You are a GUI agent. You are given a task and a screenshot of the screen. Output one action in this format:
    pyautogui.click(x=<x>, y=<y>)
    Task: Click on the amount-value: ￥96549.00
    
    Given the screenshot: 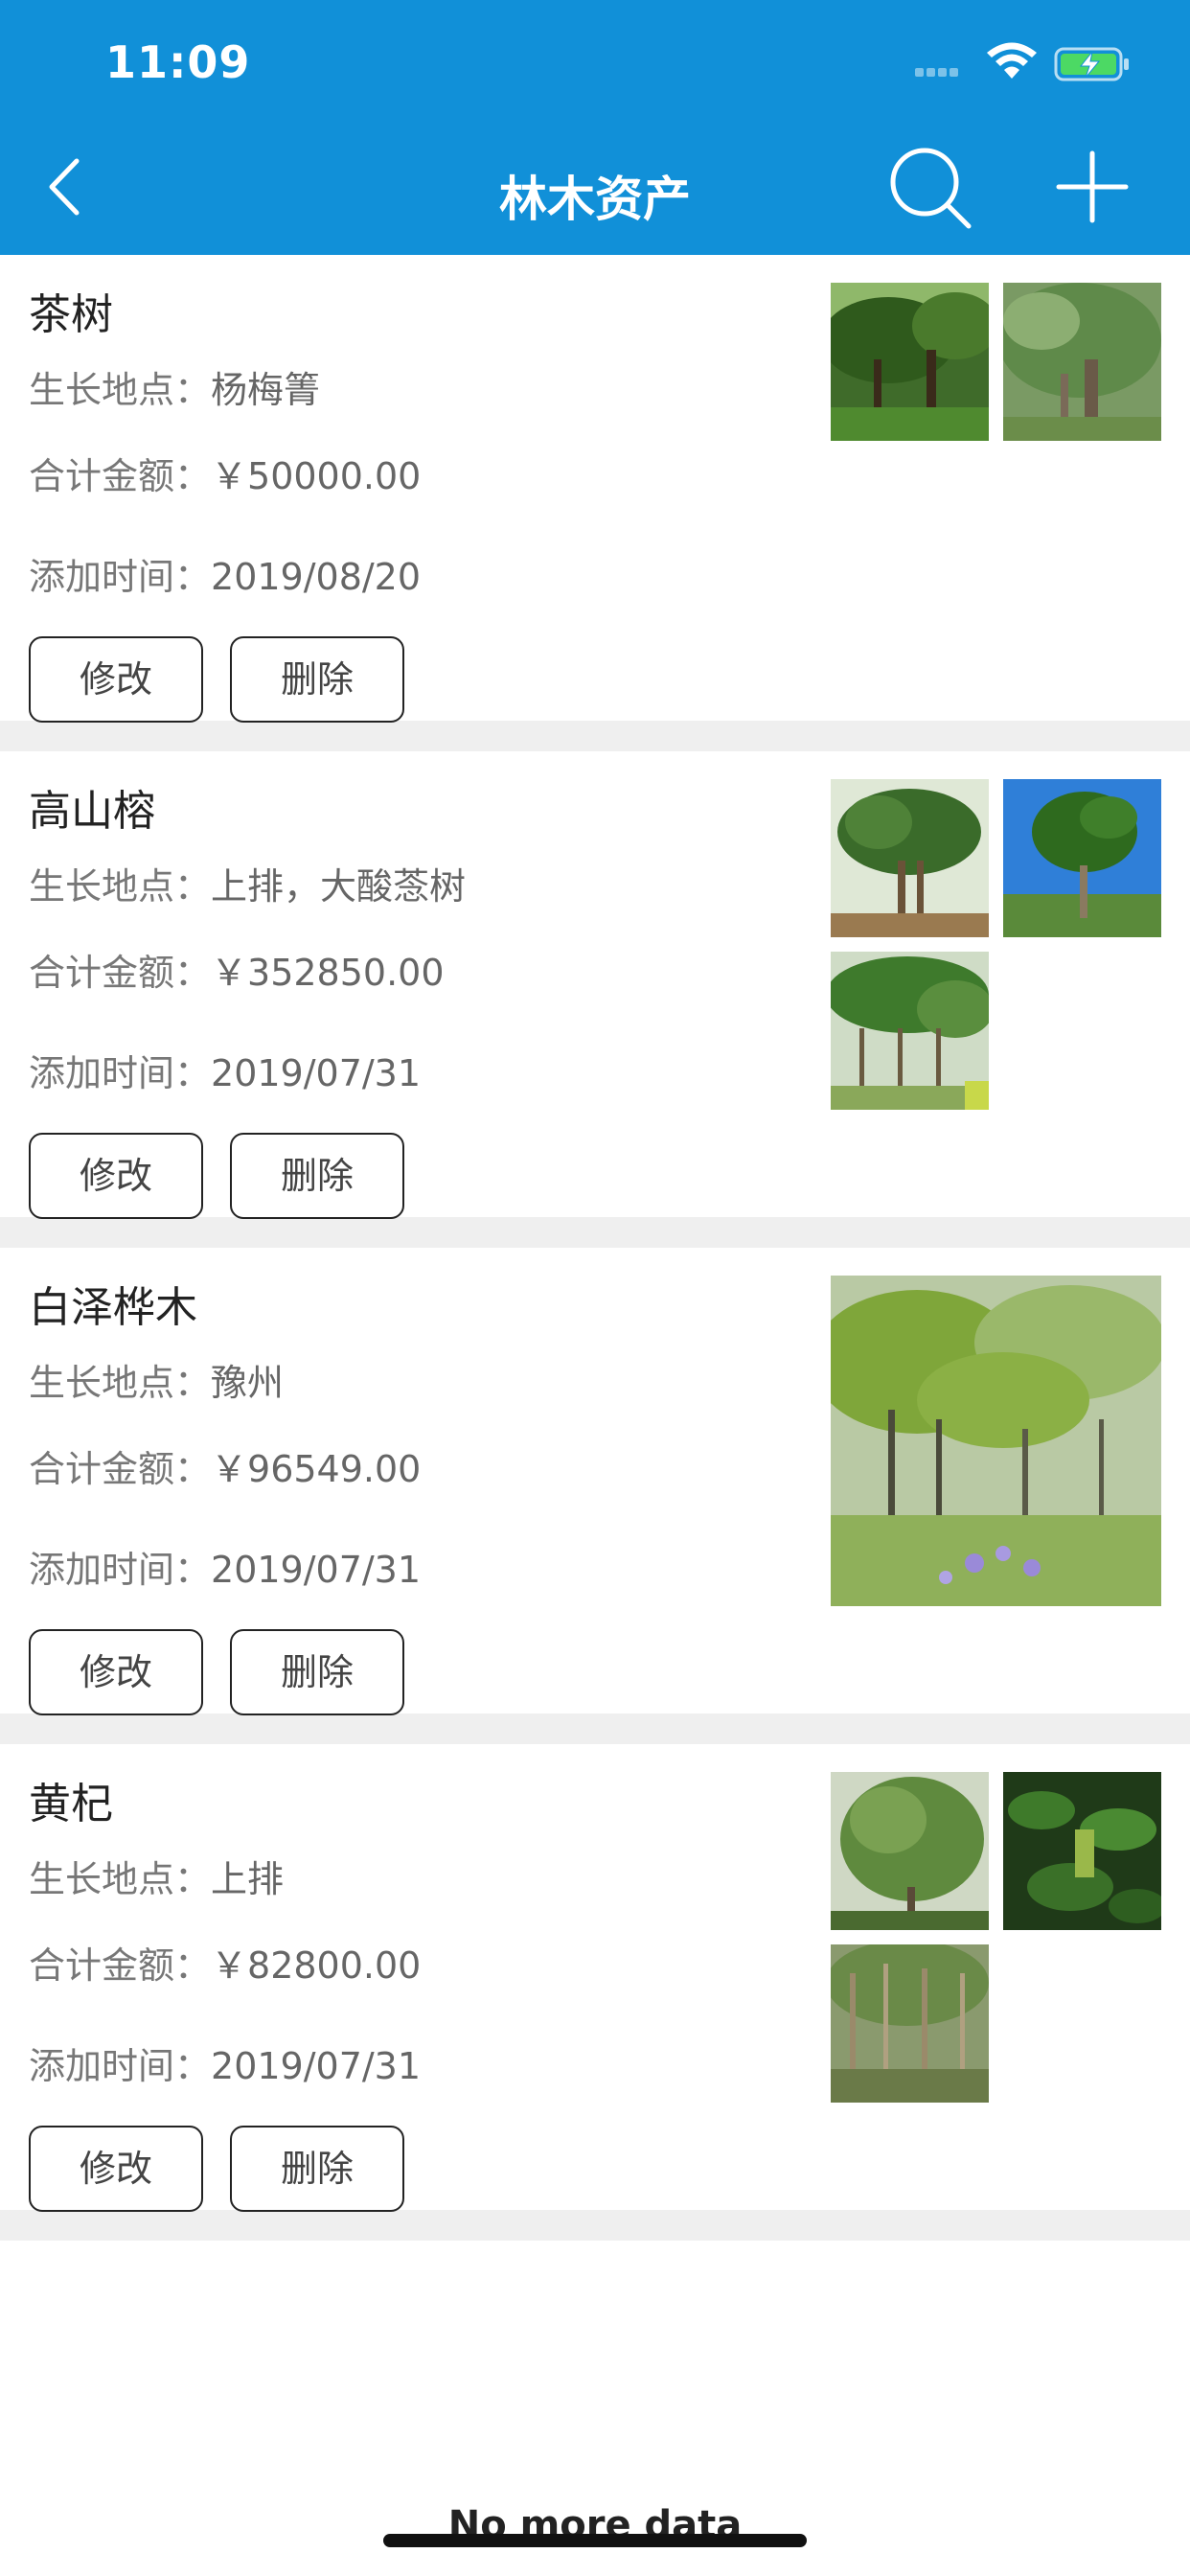 What is the action you would take?
    pyautogui.click(x=317, y=1469)
    